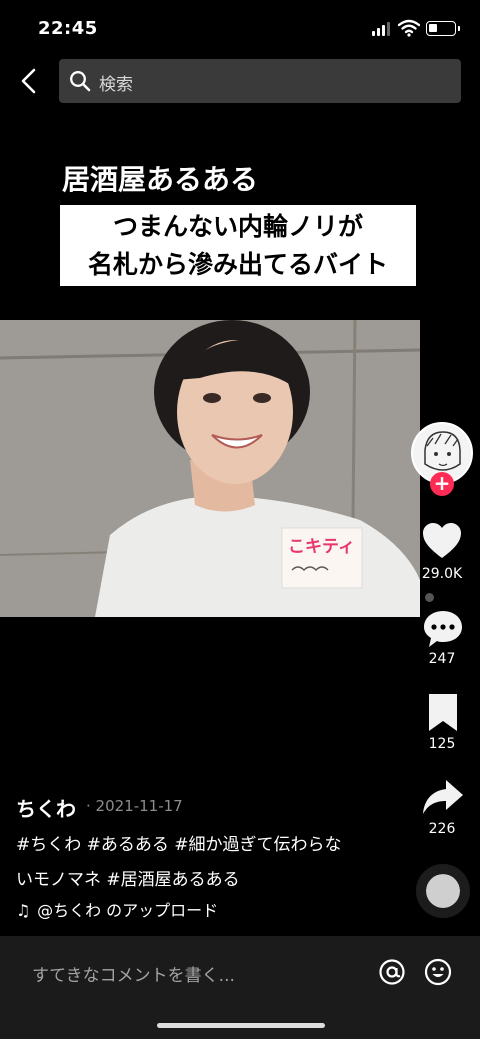  I want to click on mention-at-icon, so click(392, 972).